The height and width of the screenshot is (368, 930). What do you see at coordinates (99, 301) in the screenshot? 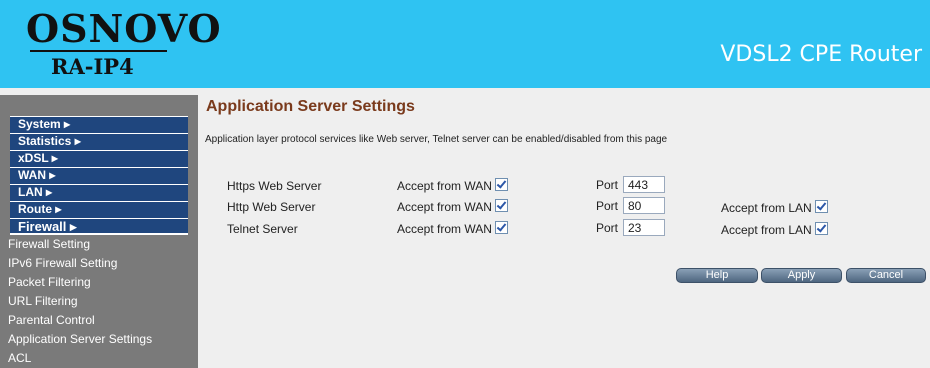
I see `submenu-url-filtering: URL Filtering` at bounding box center [99, 301].